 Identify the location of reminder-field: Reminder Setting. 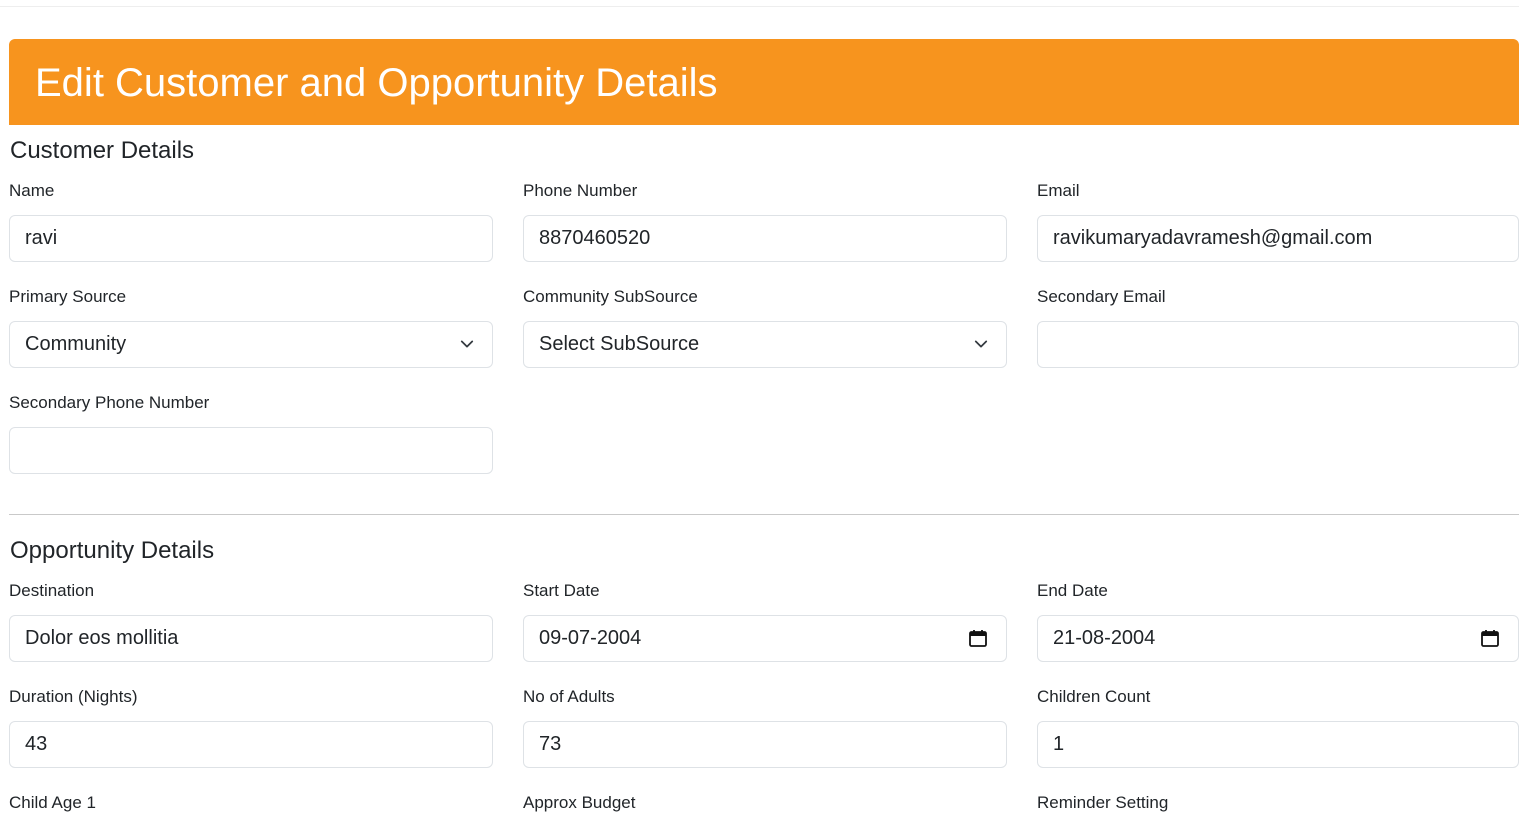
(1278, 803).